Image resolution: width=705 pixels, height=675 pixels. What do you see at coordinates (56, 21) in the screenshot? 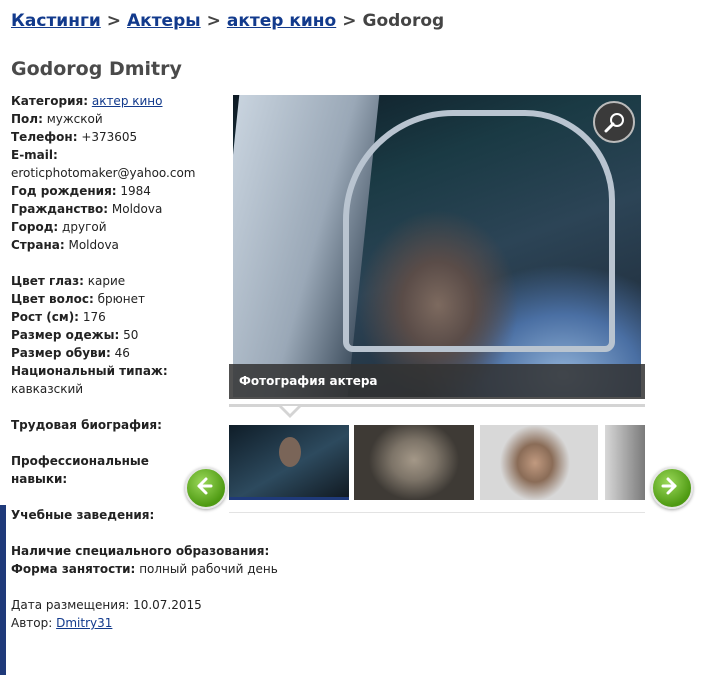
I see `breadcrumb-castings: Кастинги` at bounding box center [56, 21].